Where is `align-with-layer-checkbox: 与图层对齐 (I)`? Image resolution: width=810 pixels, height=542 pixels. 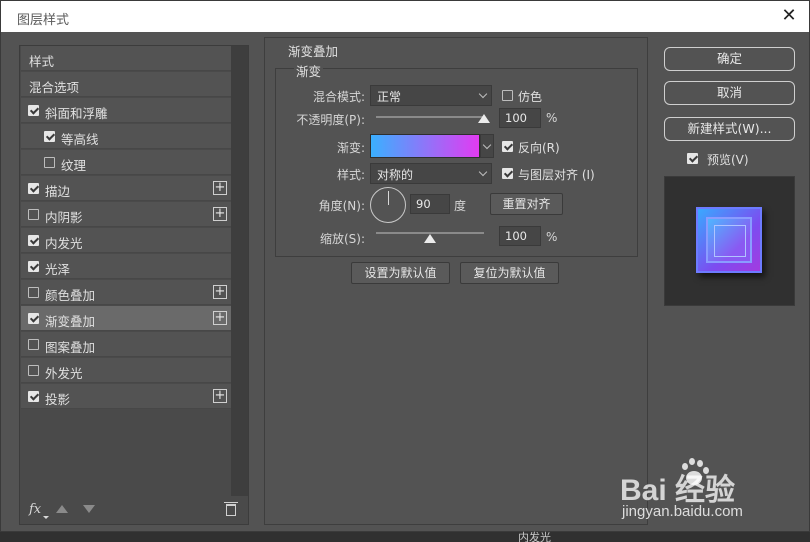
align-with-layer-checkbox: 与图层对齐 (I) is located at coordinates (552, 174).